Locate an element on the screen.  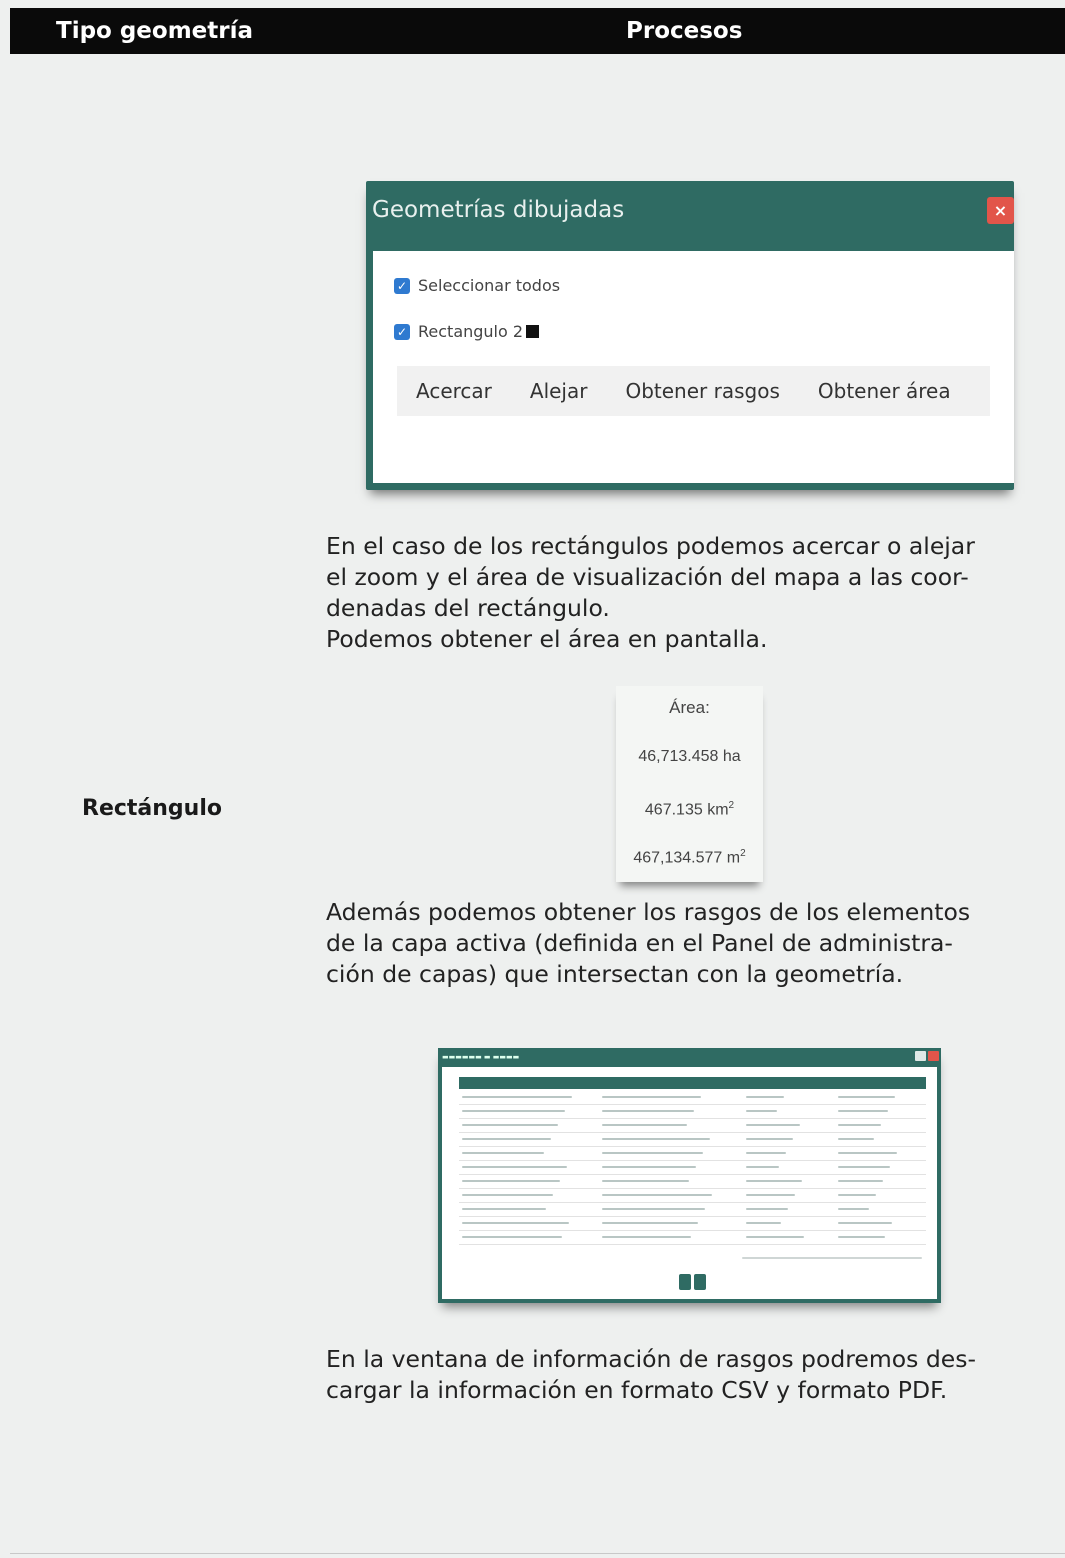
rectangle-item-row: ✓ Rectangulo 2 is located at coordinates (467, 331).